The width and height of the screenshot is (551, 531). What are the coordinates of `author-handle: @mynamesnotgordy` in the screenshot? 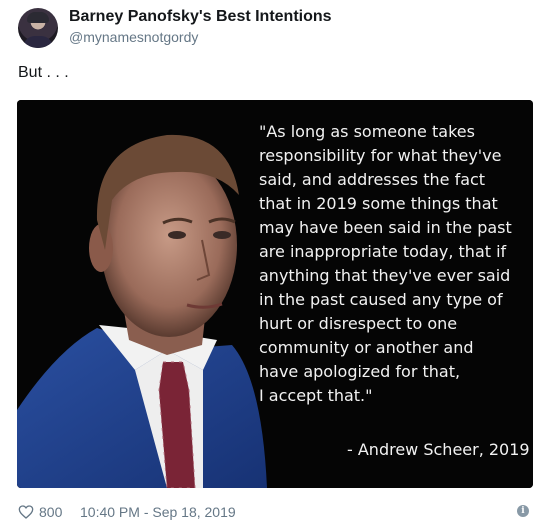 It's located at (133, 37).